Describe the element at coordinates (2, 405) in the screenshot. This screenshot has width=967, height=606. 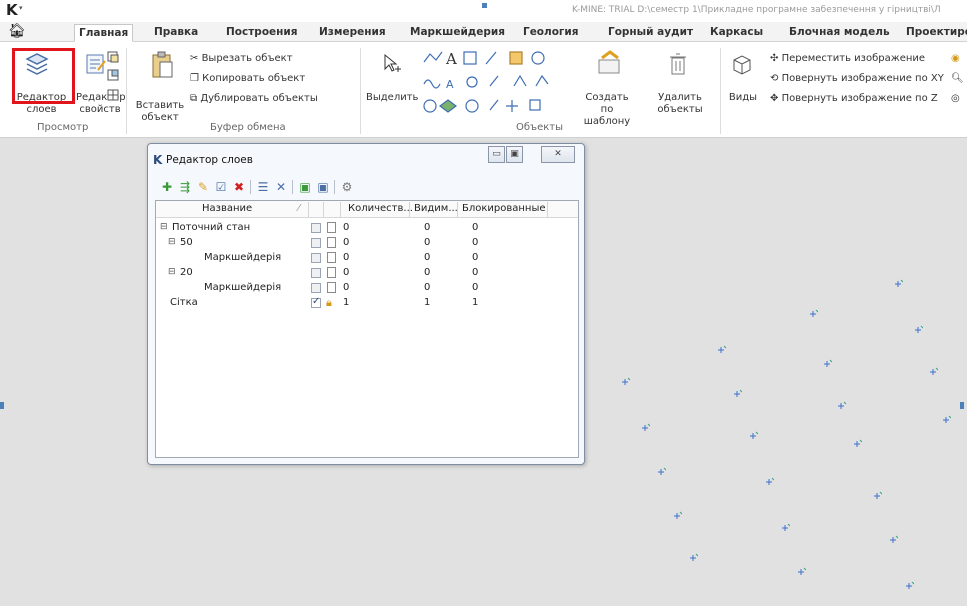
I see `left-resize-handle` at that location.